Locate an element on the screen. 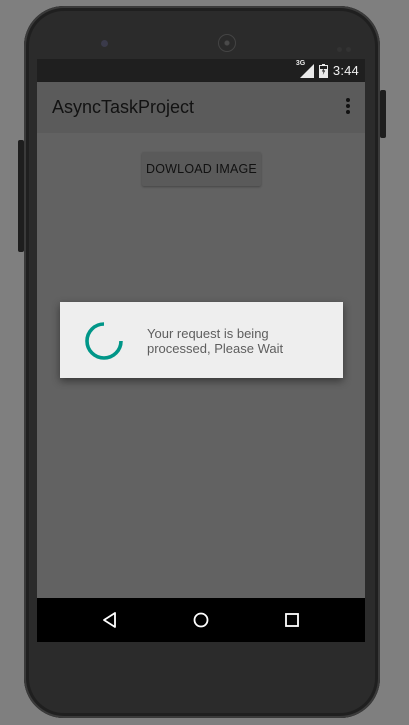 This screenshot has width=409, height=725. earpiece-speaker-icon is located at coordinates (227, 43).